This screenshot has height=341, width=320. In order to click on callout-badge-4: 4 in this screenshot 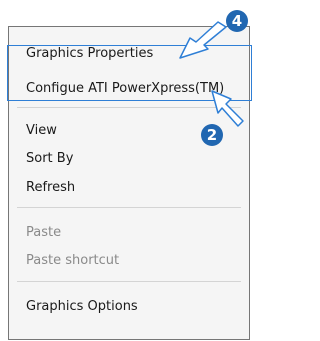, I will do `click(237, 21)`.